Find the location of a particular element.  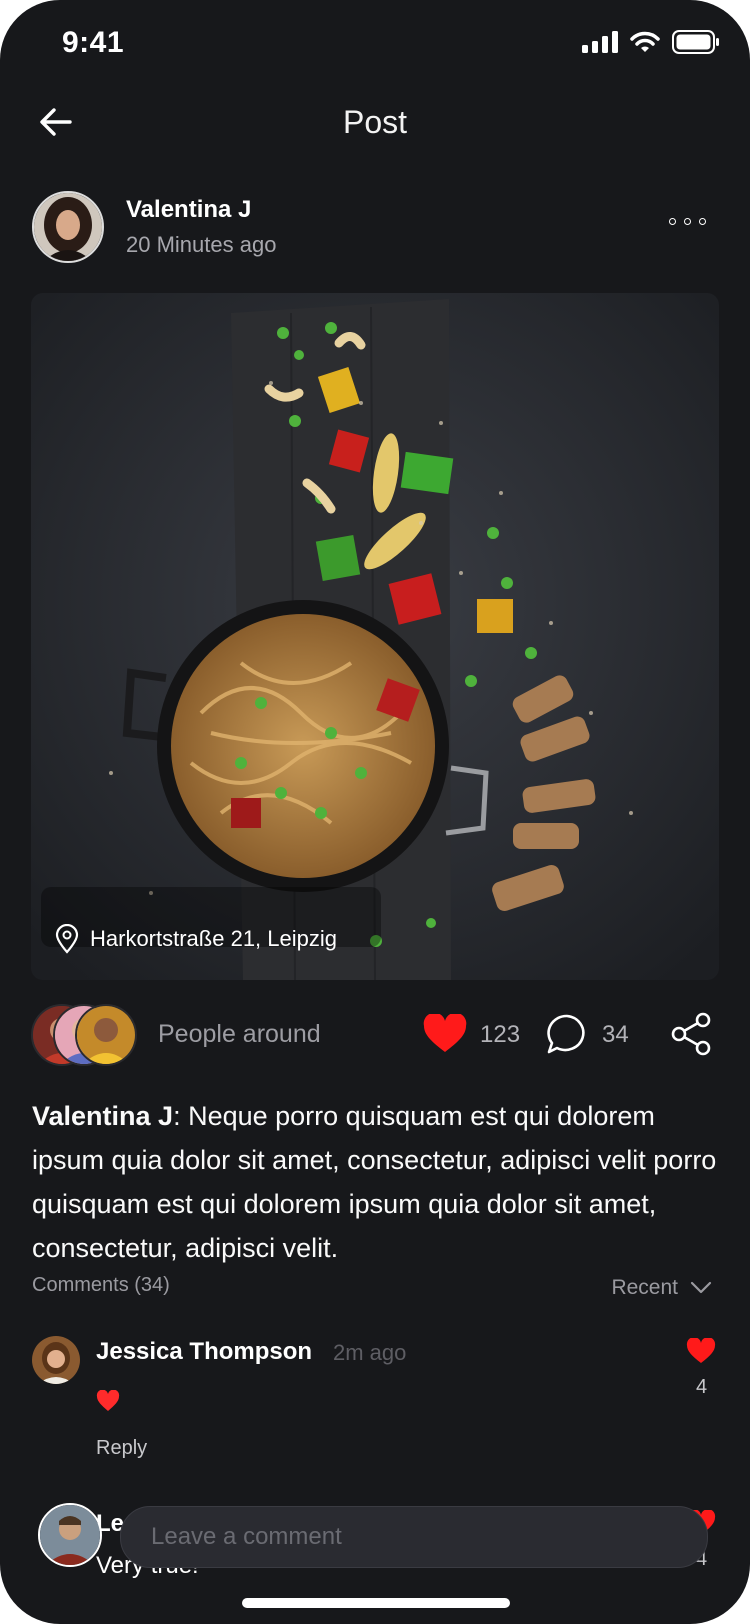

more-horizontal-icon is located at coordinates (687, 221).